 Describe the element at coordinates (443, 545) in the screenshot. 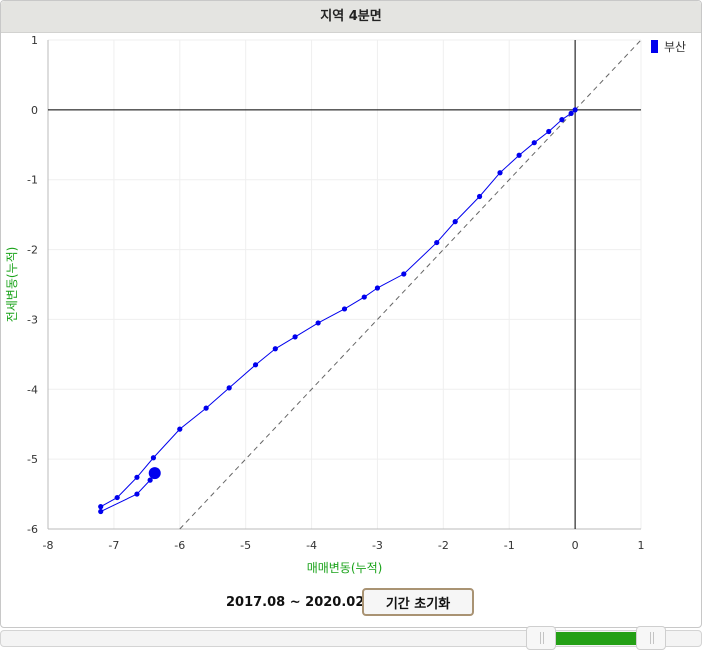

I see `x-tick-label: -2` at that location.